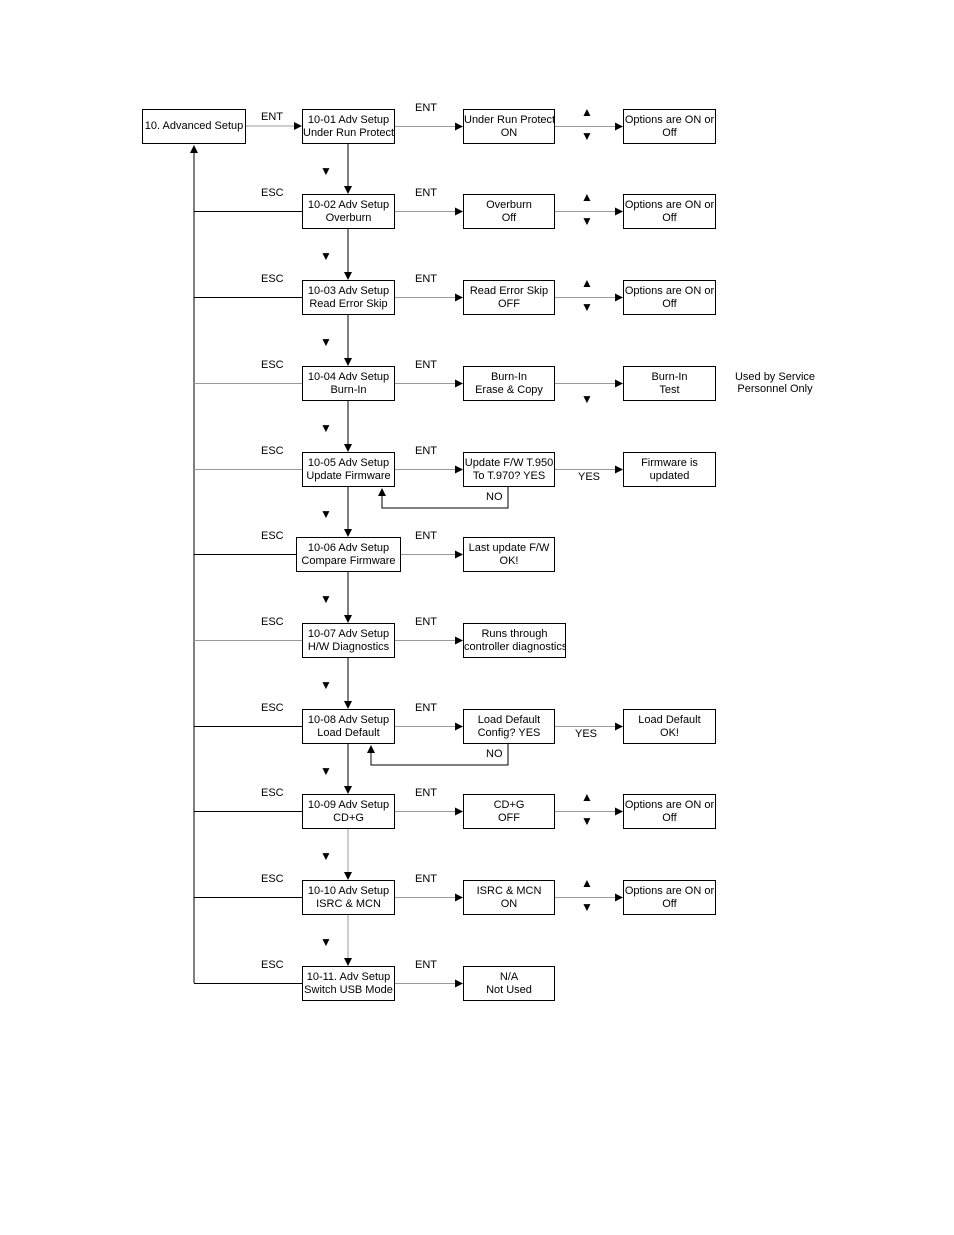 This screenshot has width=954, height=1235. I want to click on result-step-8-line2: OK!, so click(669, 732).